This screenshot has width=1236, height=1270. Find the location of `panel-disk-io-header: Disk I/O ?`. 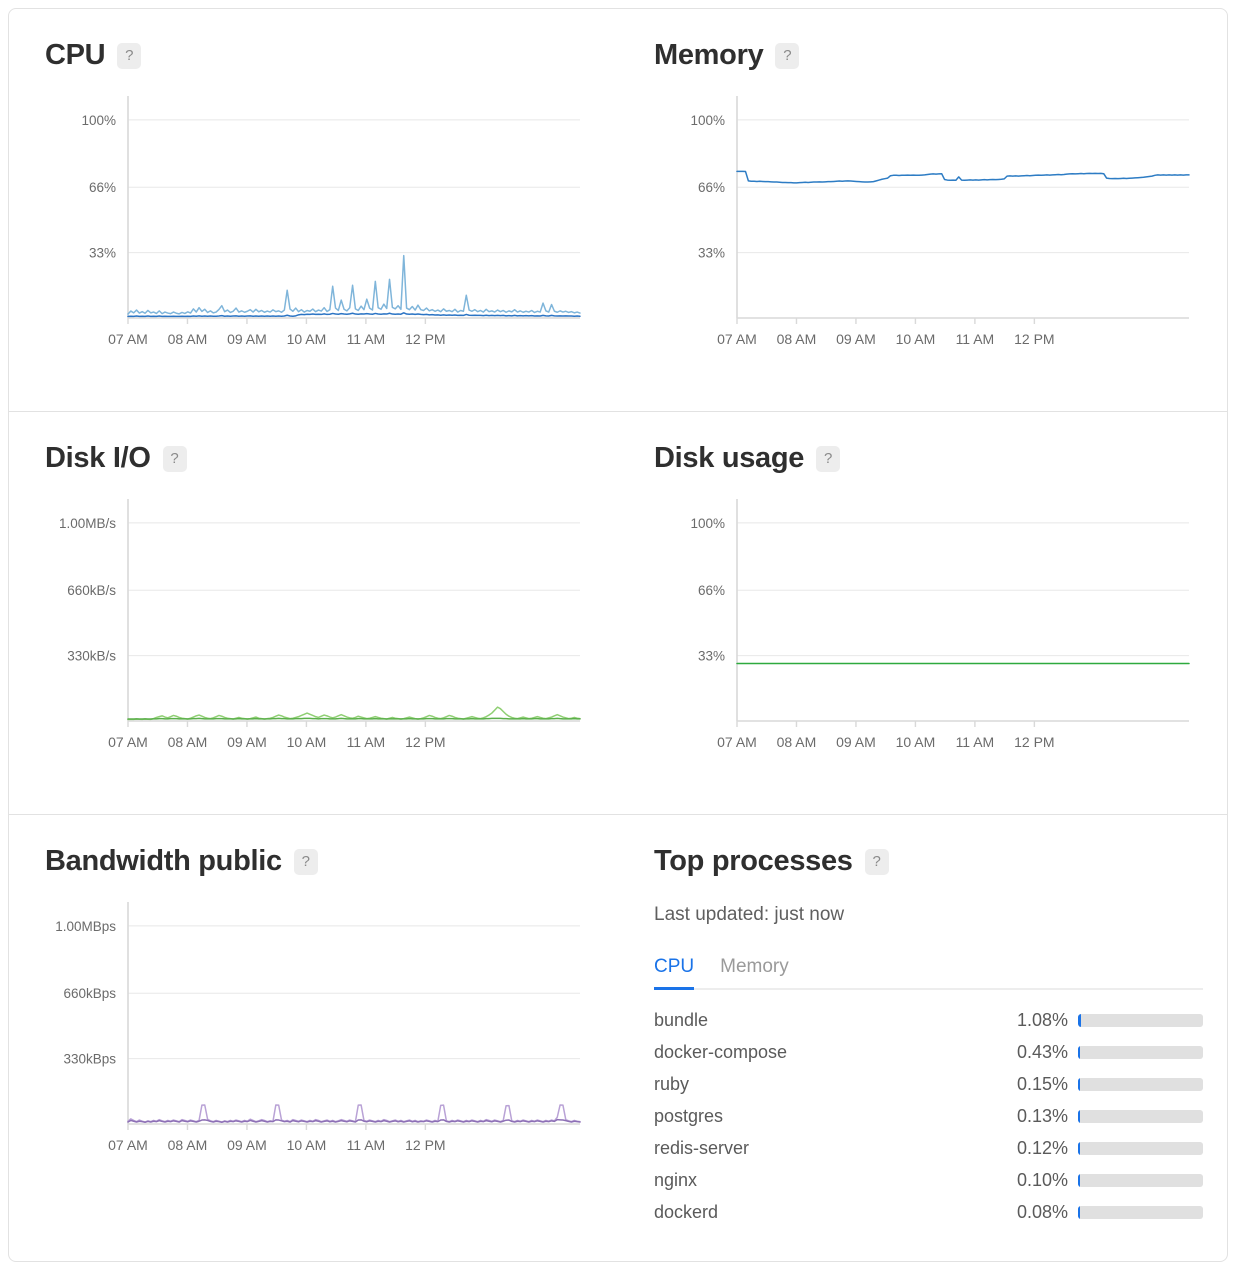

panel-disk-io-header: Disk I/O ? is located at coordinates (319, 458).